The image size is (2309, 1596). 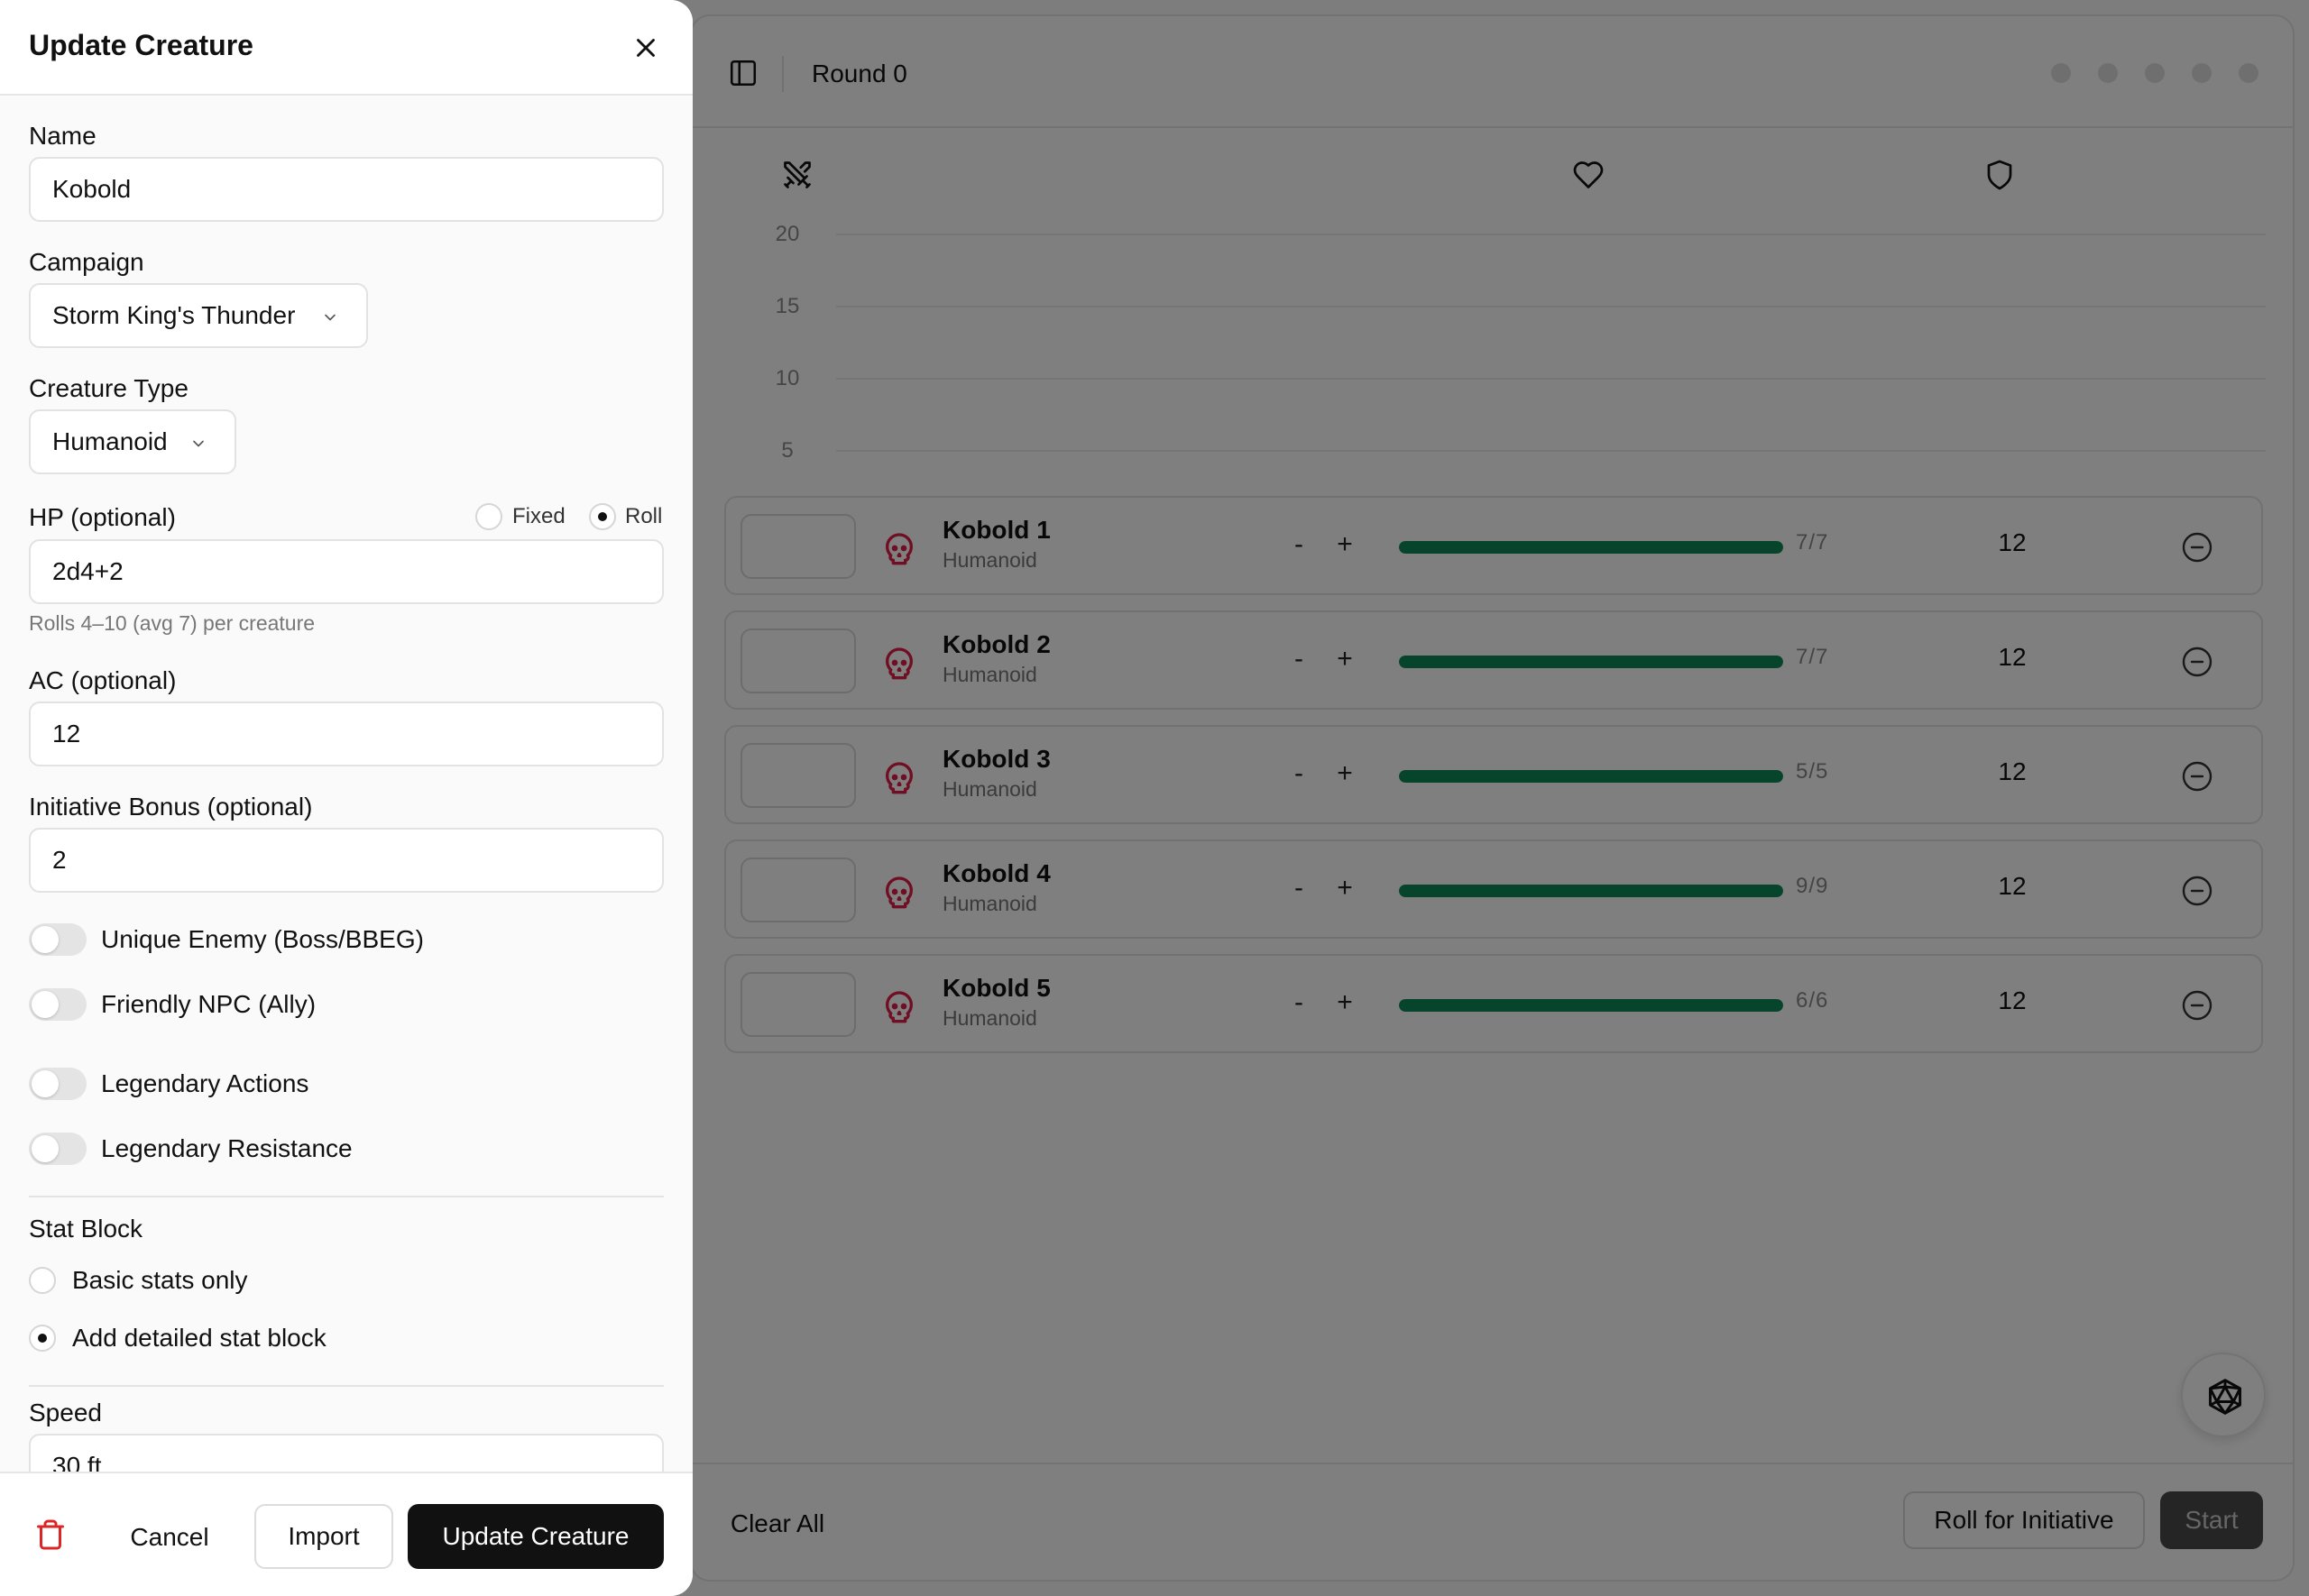 What do you see at coordinates (109, 388) in the screenshot?
I see `creature-type-label: Creature Type` at bounding box center [109, 388].